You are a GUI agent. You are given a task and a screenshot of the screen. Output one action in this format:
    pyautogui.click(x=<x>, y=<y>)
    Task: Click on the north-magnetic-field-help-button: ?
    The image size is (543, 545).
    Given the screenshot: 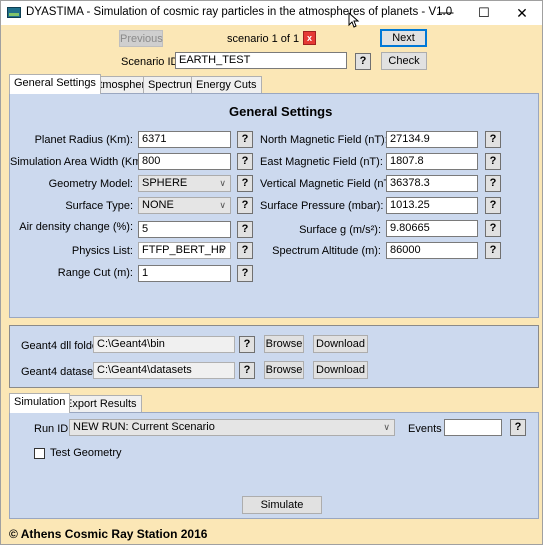 What is the action you would take?
    pyautogui.click(x=493, y=139)
    